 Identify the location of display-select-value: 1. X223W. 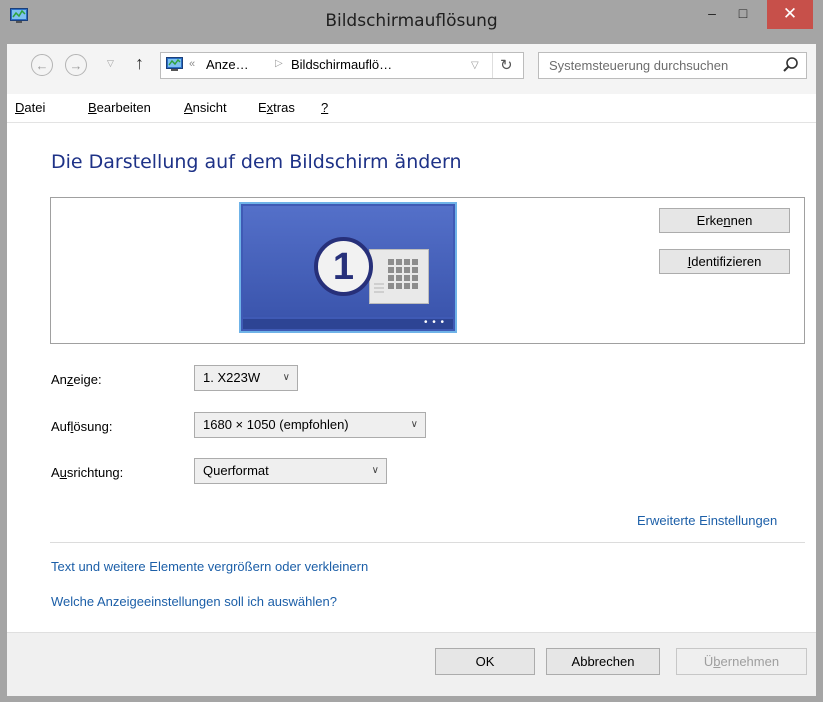
(232, 377).